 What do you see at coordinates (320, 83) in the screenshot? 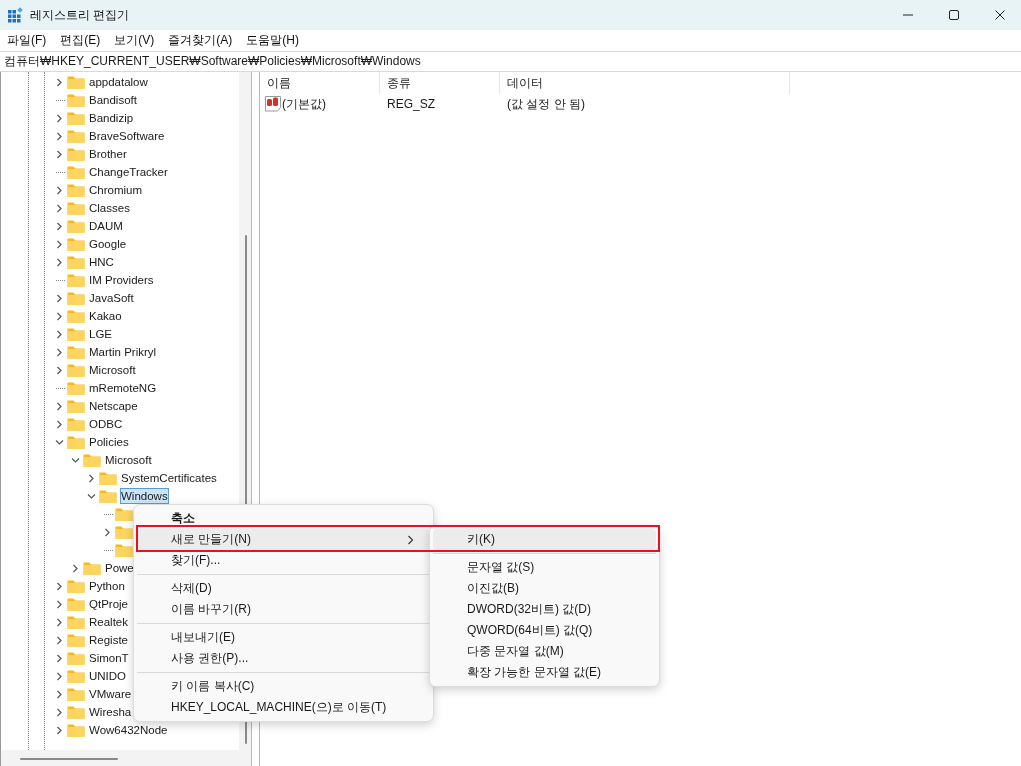
I see `column-header: 이름` at bounding box center [320, 83].